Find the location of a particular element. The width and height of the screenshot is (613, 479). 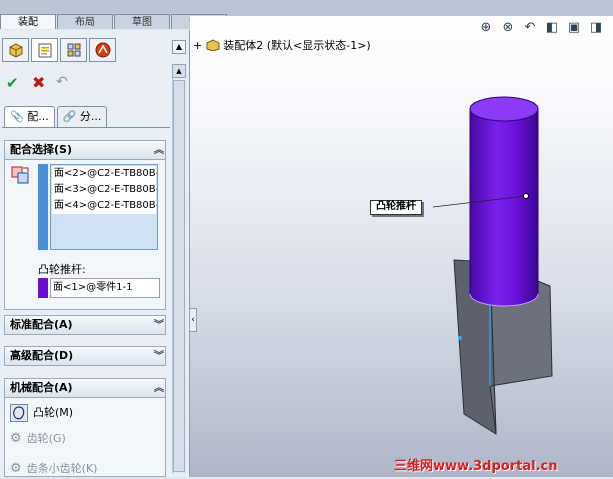

cam-follower-cylinder is located at coordinates (504, 207).